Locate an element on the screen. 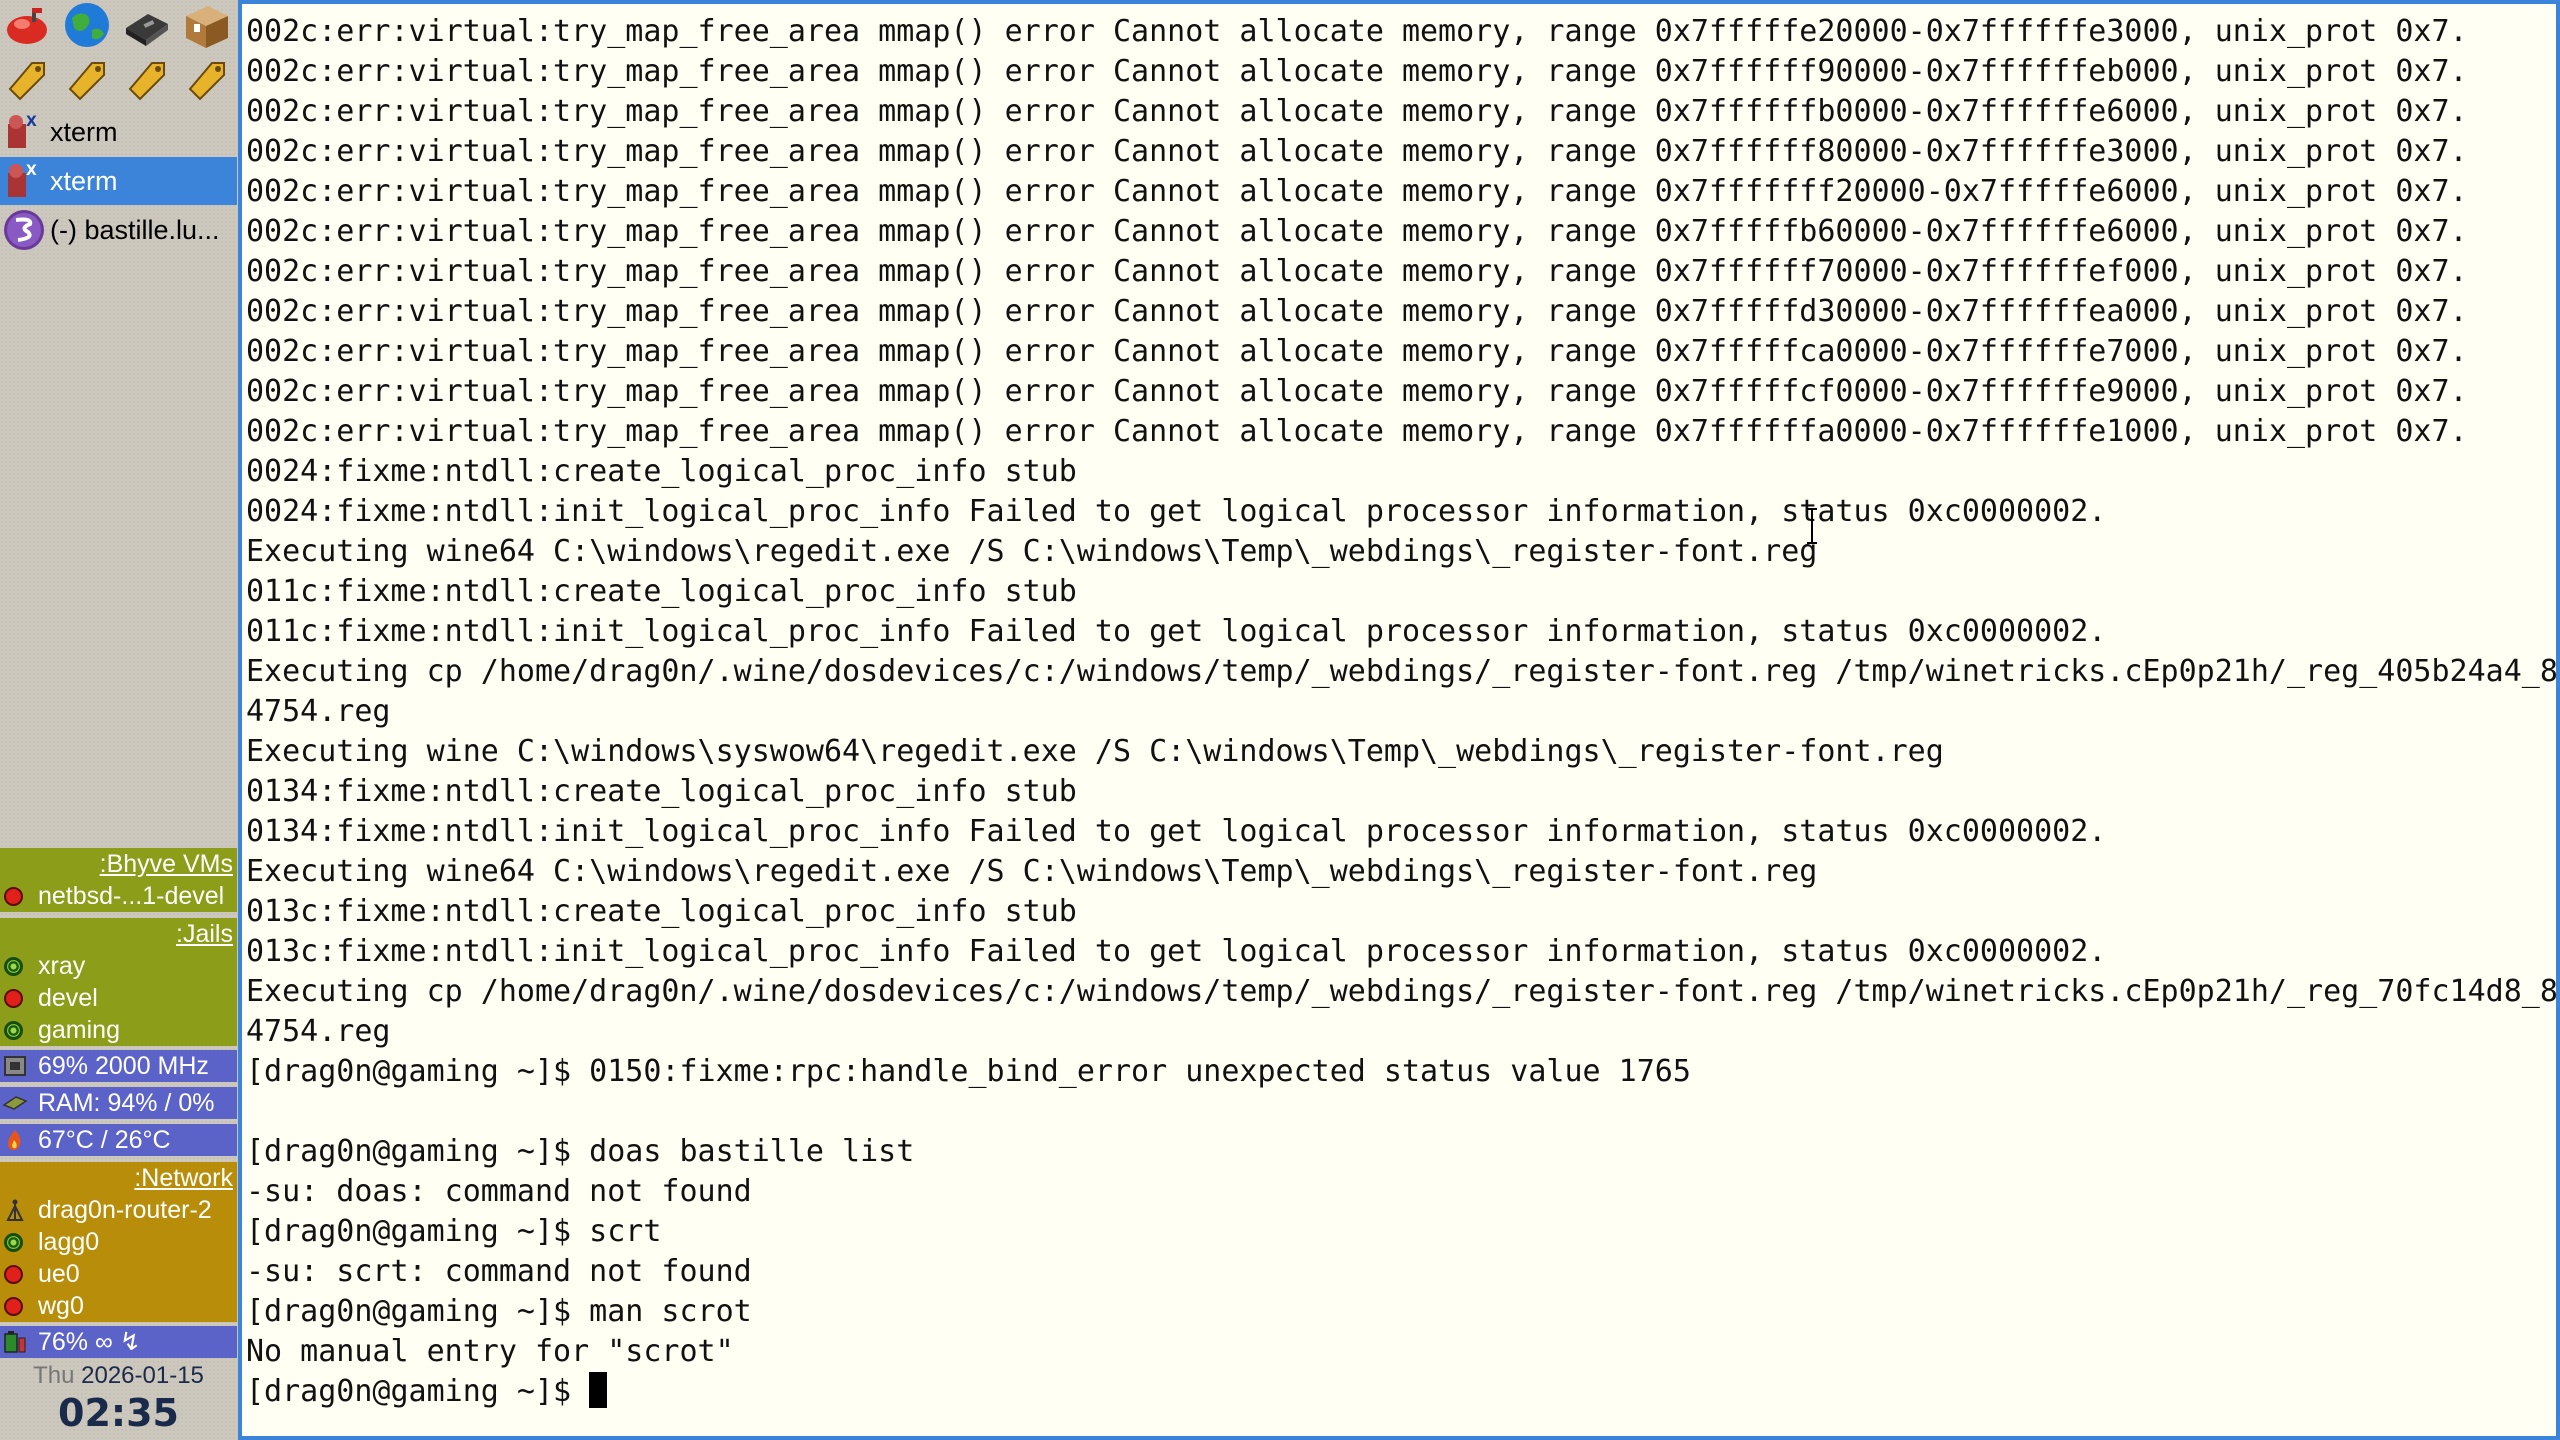 The height and width of the screenshot is (1440, 2560). globe-icon is located at coordinates (87, 25).